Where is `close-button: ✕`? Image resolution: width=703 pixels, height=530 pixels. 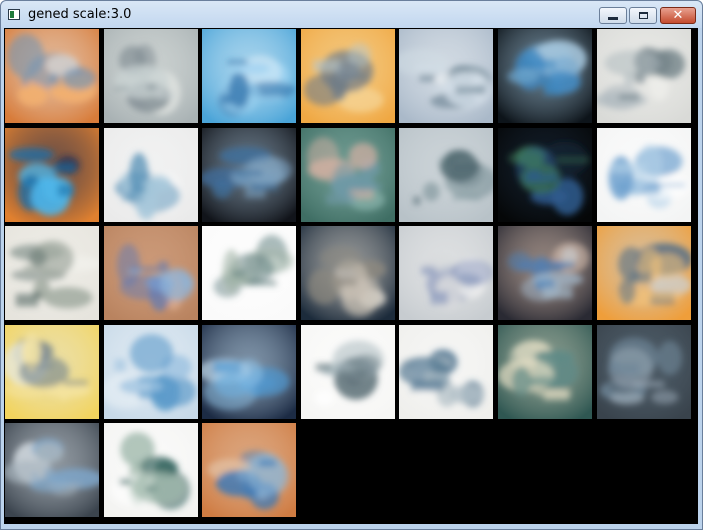 close-button: ✕ is located at coordinates (678, 15).